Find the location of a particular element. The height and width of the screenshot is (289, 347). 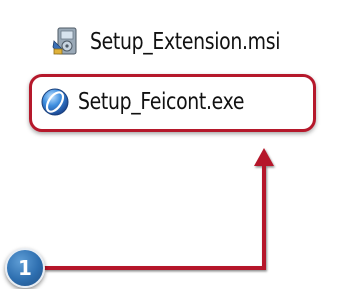

step-number-label: 1 is located at coordinates (25, 268).